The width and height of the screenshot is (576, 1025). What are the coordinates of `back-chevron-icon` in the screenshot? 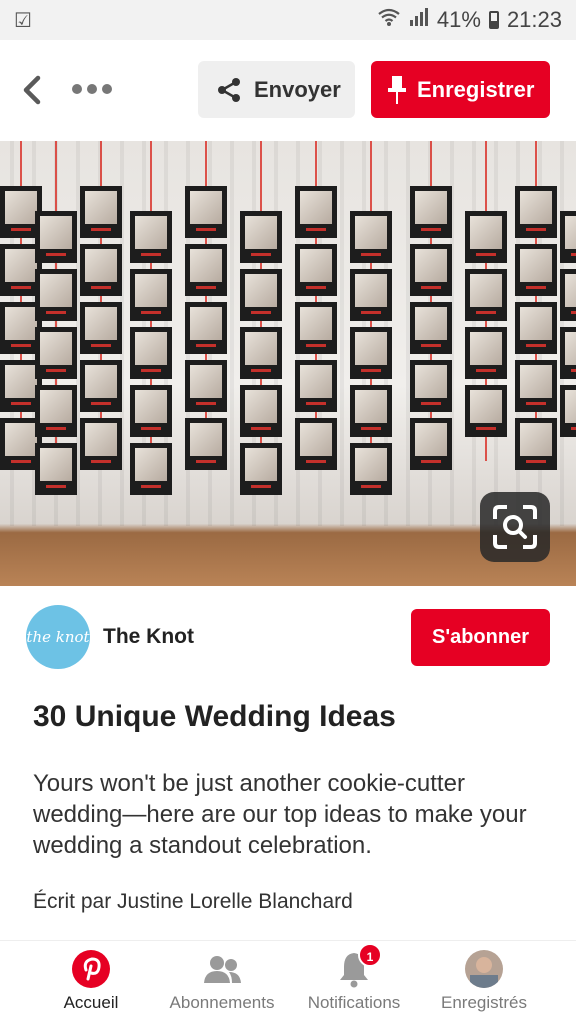 It's located at (32, 90).